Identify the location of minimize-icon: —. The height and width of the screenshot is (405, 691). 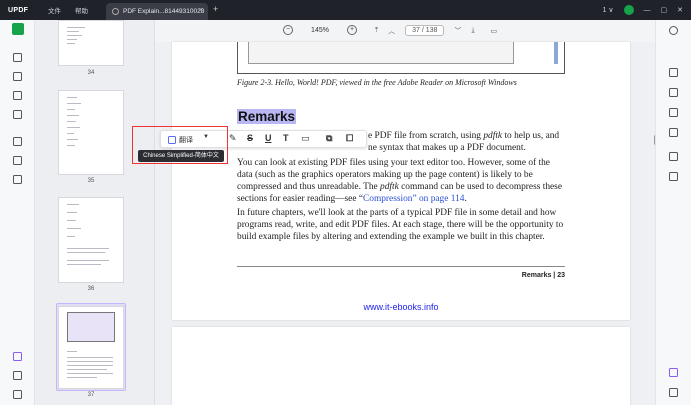
(647, 10).